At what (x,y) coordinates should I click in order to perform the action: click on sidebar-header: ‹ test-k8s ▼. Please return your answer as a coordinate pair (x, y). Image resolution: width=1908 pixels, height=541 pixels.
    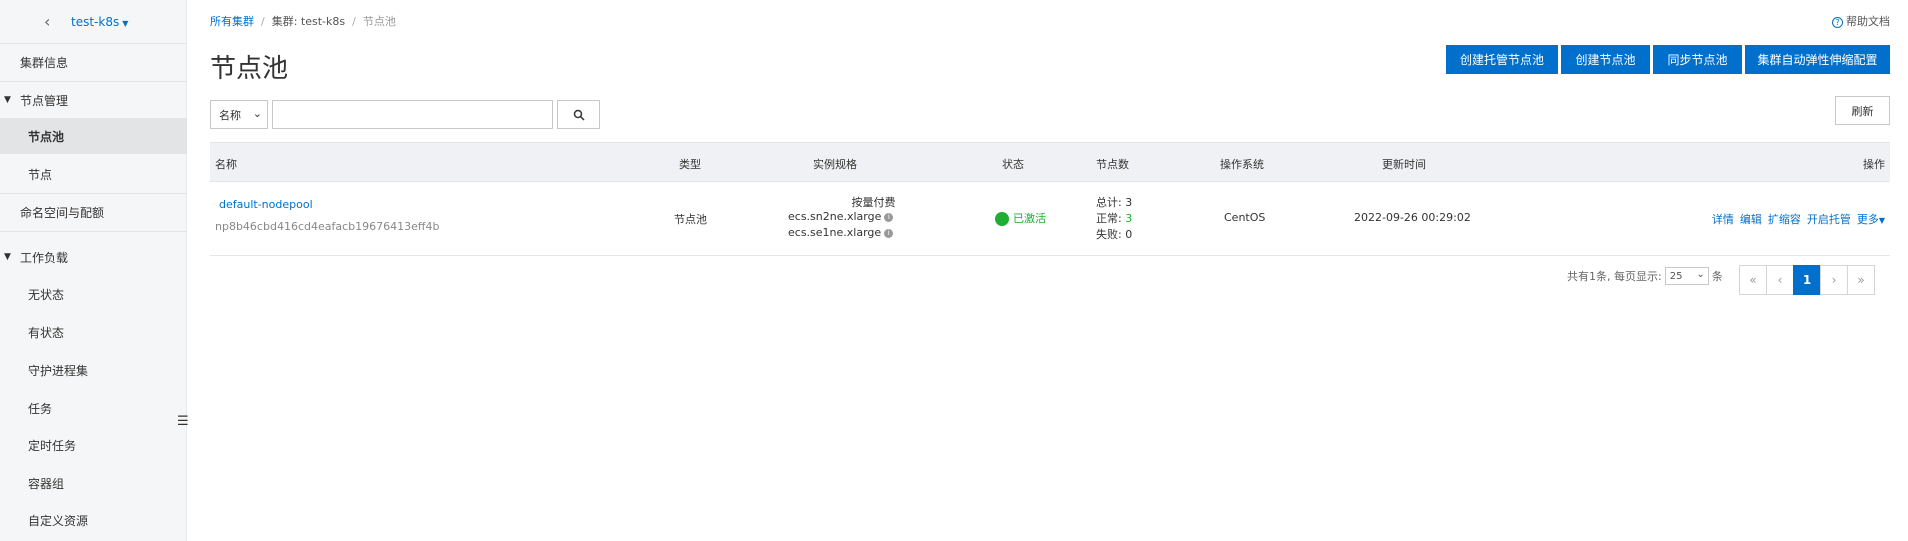
    Looking at the image, I should click on (93, 22).